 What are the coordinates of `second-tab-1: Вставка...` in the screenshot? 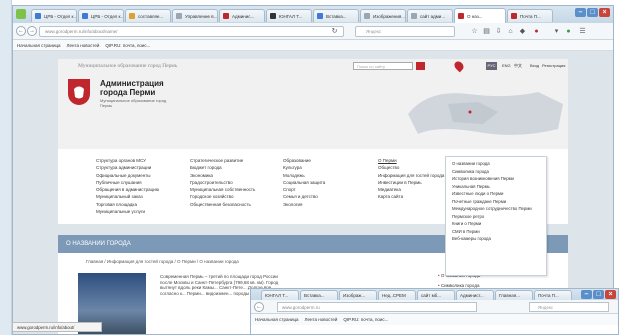 It's located at (319, 295).